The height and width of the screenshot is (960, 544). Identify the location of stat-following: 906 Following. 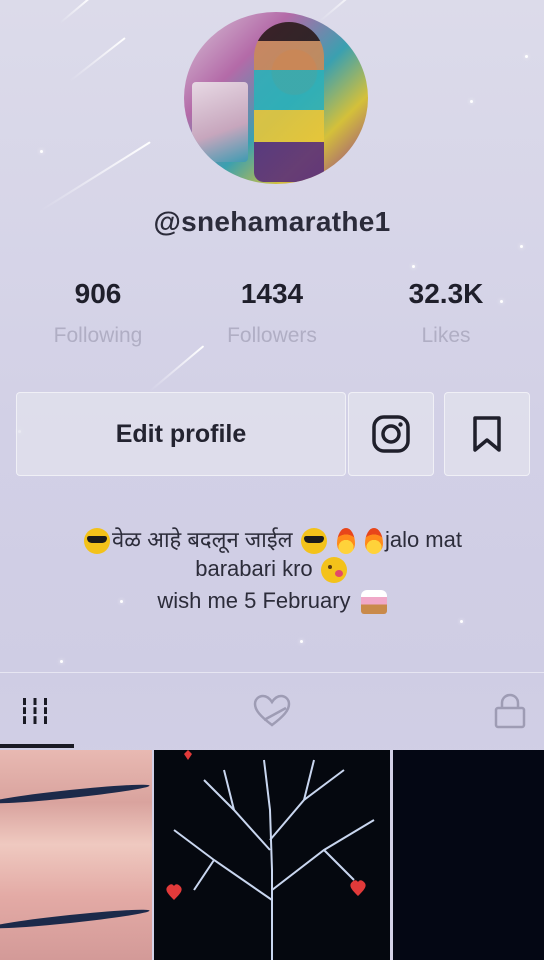
(98, 313).